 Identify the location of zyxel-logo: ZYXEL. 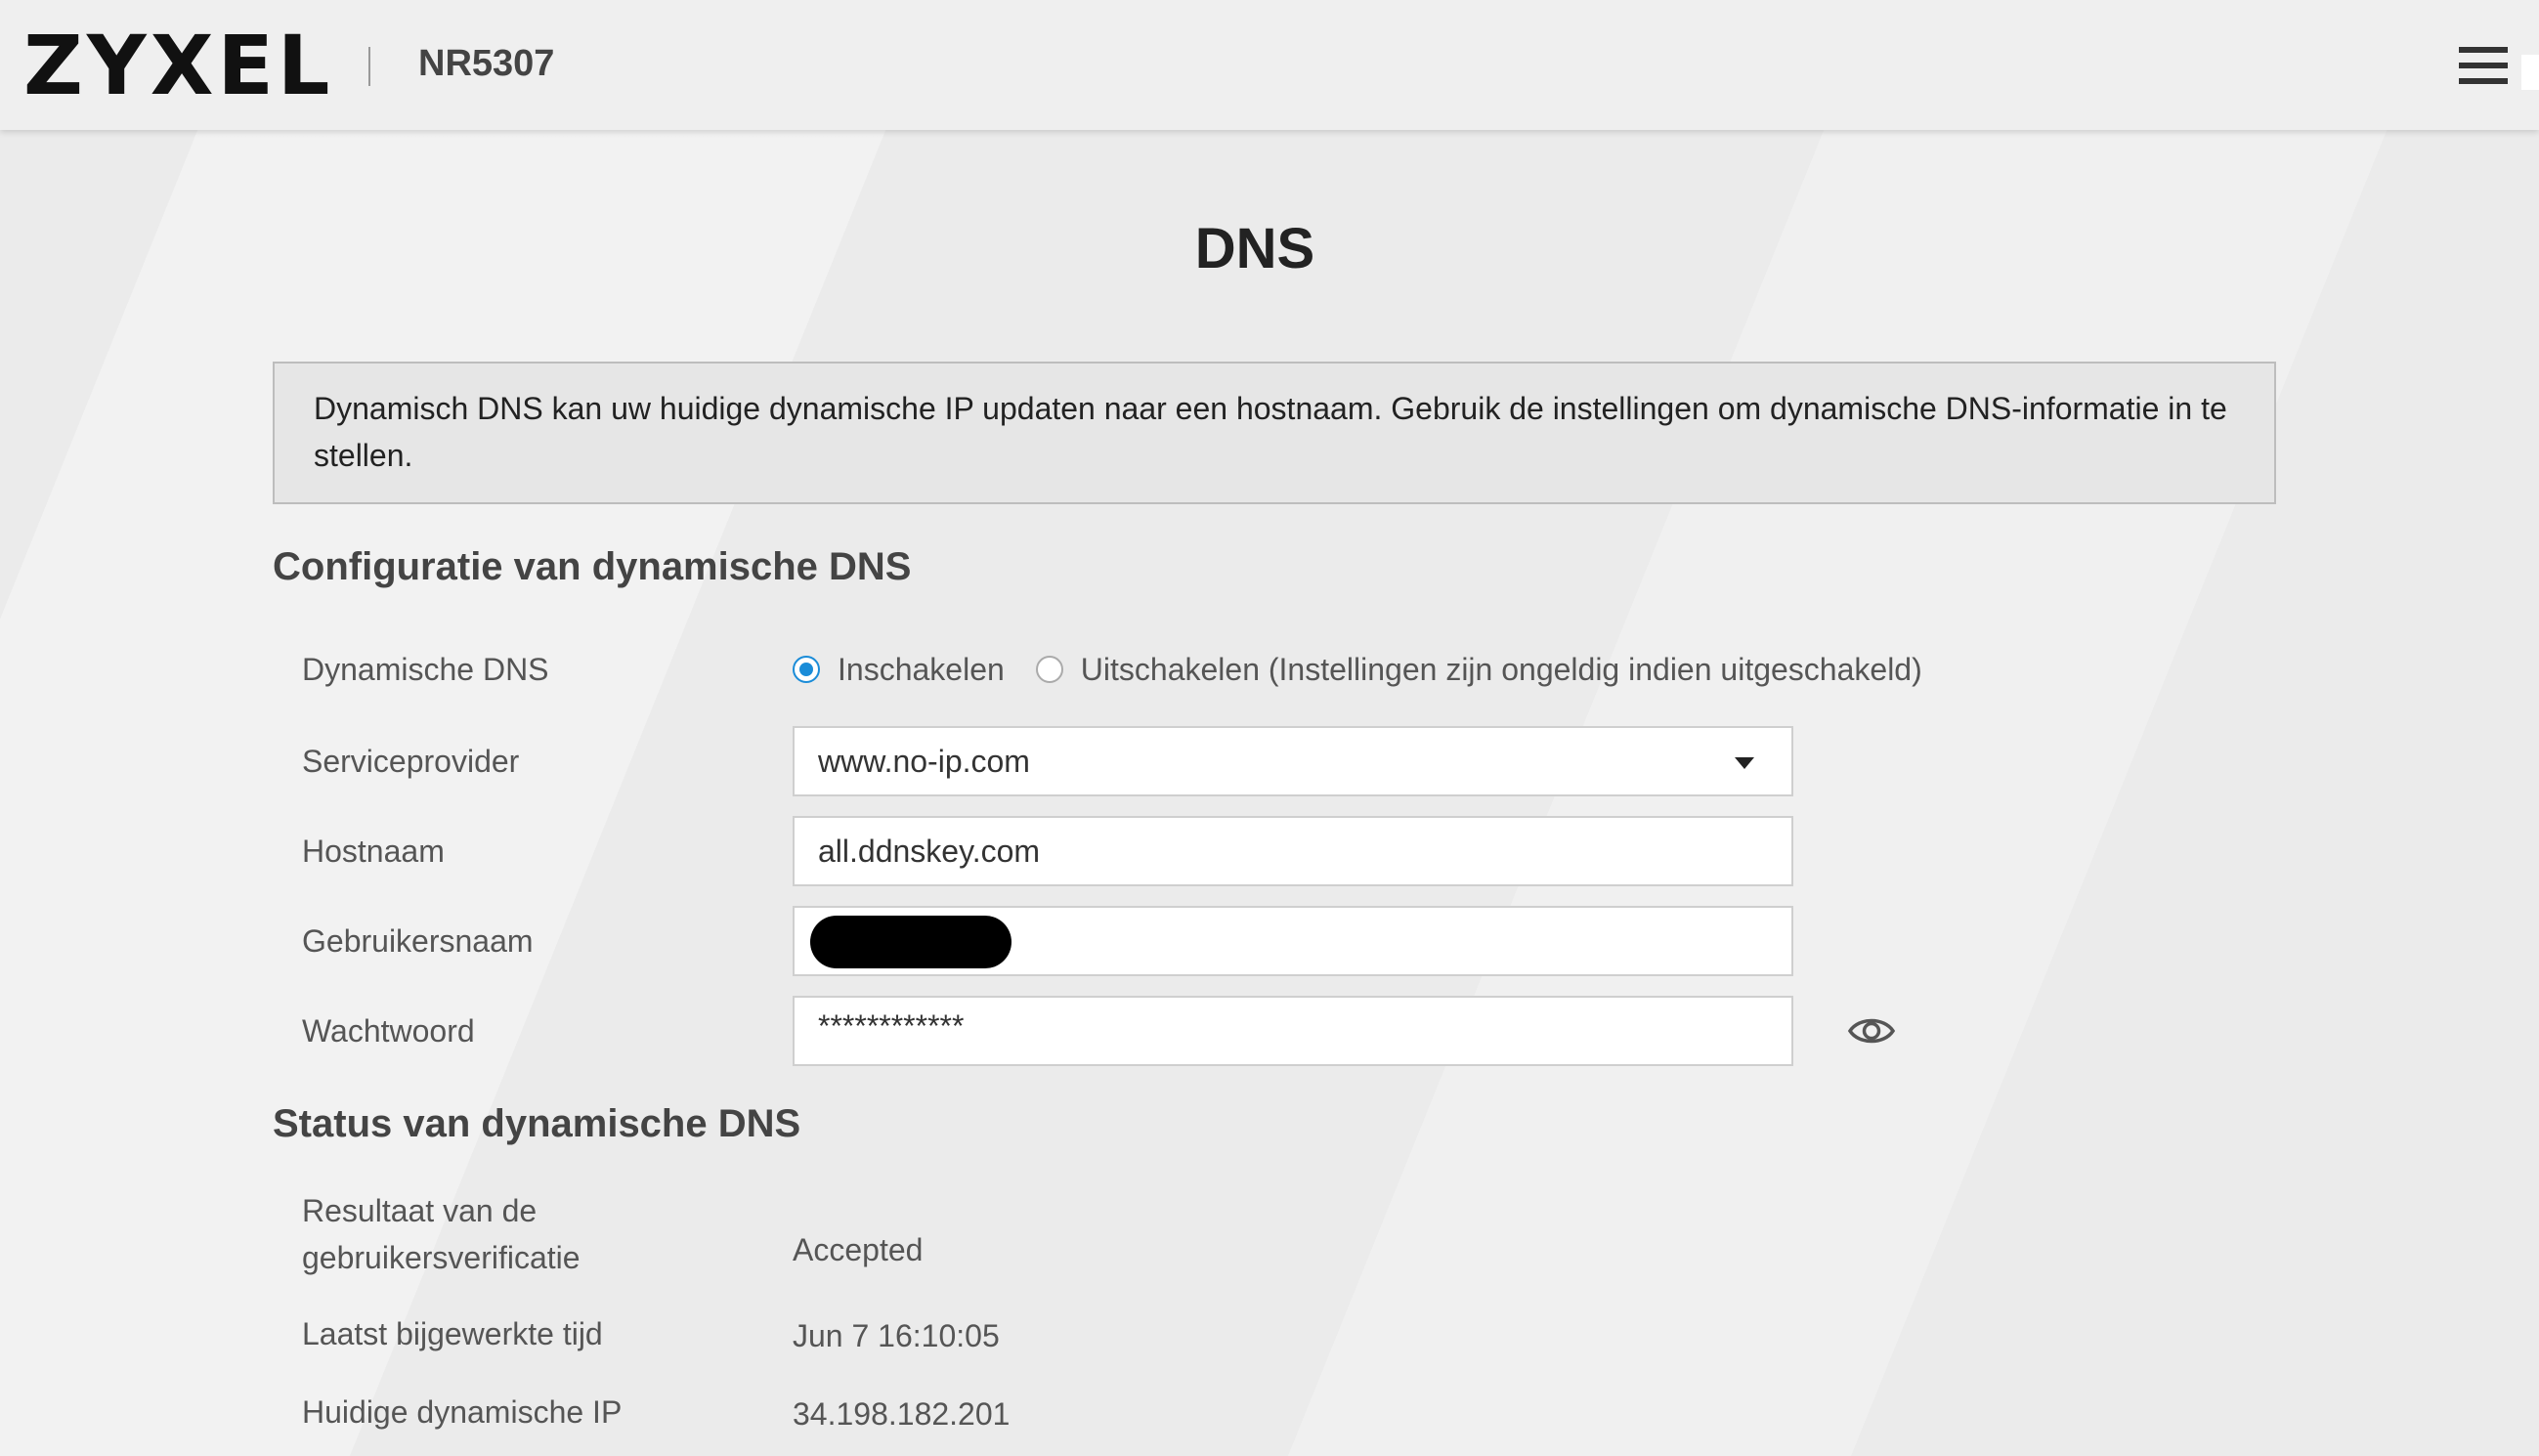
(178, 65).